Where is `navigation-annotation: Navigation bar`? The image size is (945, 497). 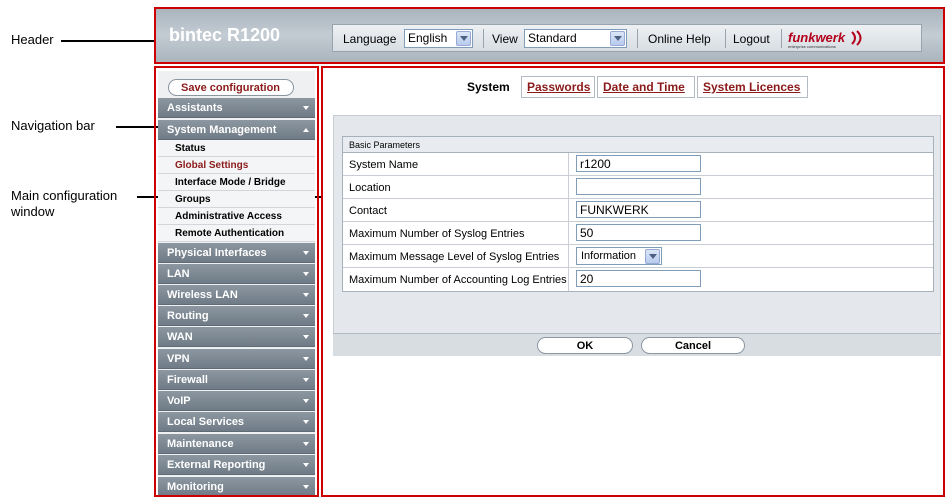 navigation-annotation: Navigation bar is located at coordinates (53, 125).